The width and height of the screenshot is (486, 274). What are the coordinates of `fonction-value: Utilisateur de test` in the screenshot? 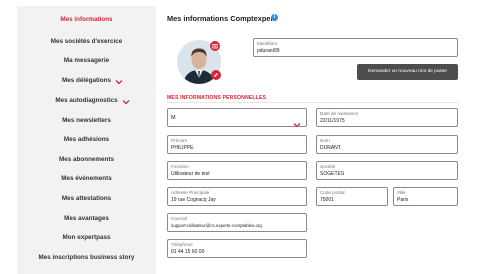 It's located at (190, 174).